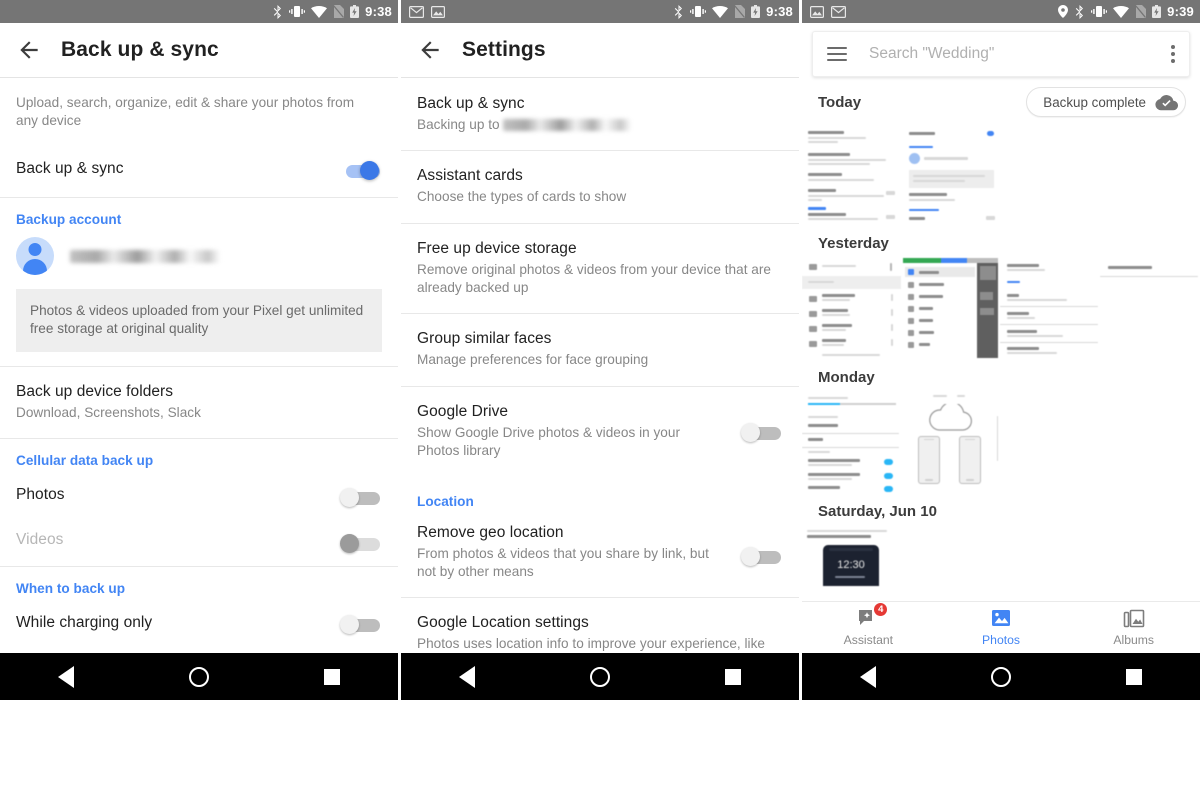 The image size is (1200, 800). Describe the element at coordinates (1001, 556) in the screenshot. I see `photo-row-saturday: 12:30` at that location.